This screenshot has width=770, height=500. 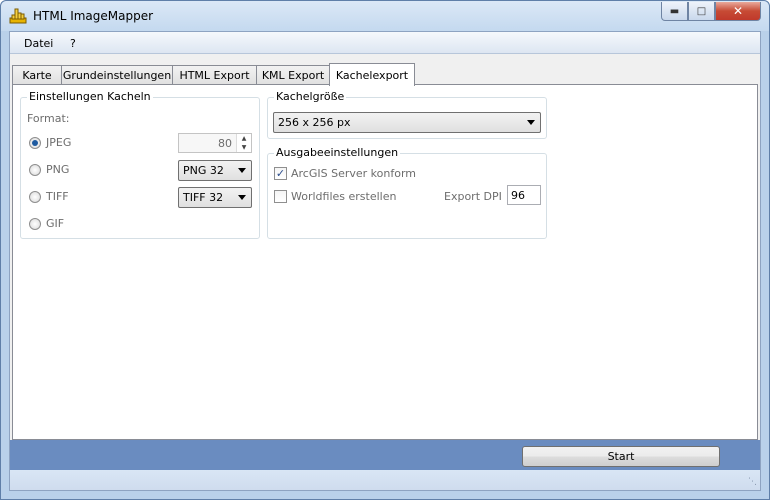 What do you see at coordinates (90, 96) in the screenshot?
I see `tiles-settings-title: Einstellungen Kacheln` at bounding box center [90, 96].